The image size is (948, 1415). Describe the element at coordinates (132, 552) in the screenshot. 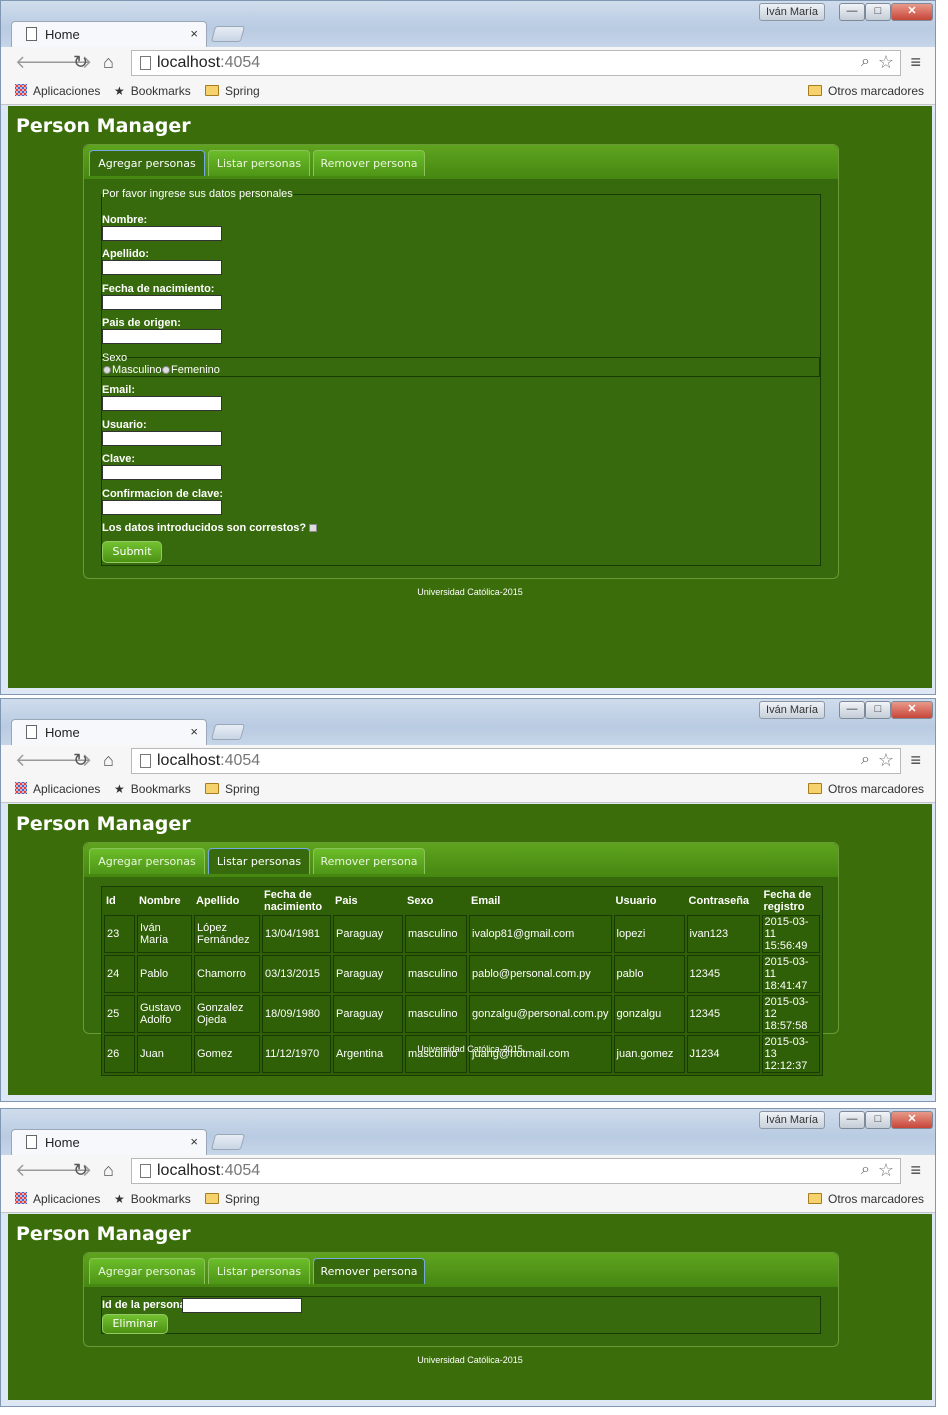

I see `submit-button: Submit` at that location.